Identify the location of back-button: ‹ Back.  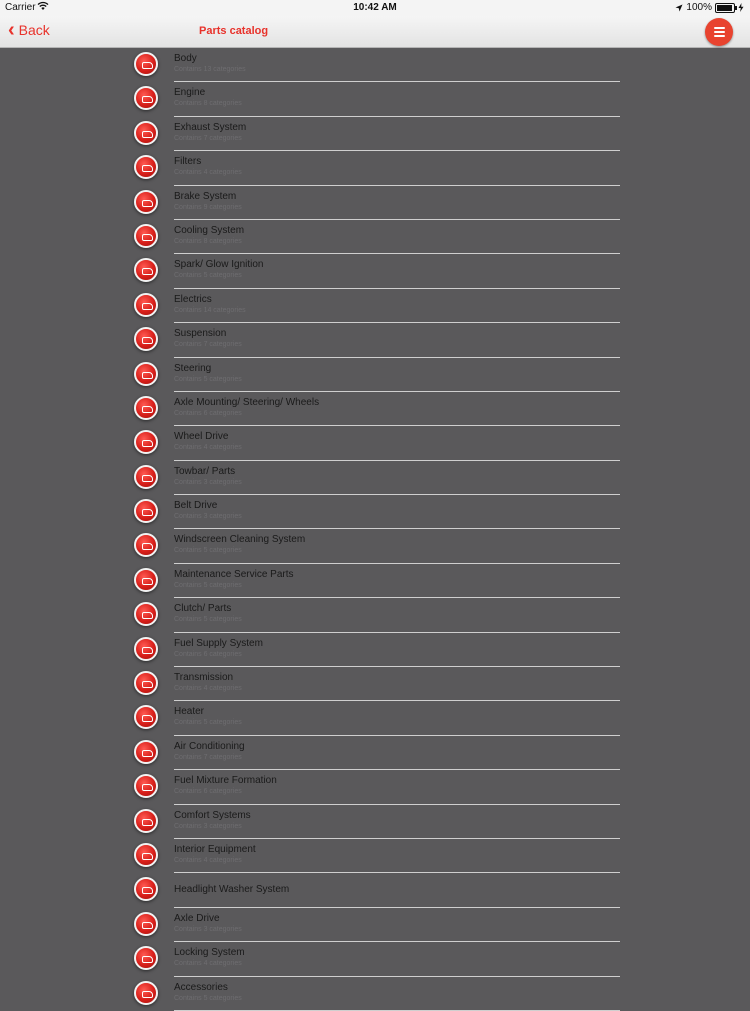
(29, 30).